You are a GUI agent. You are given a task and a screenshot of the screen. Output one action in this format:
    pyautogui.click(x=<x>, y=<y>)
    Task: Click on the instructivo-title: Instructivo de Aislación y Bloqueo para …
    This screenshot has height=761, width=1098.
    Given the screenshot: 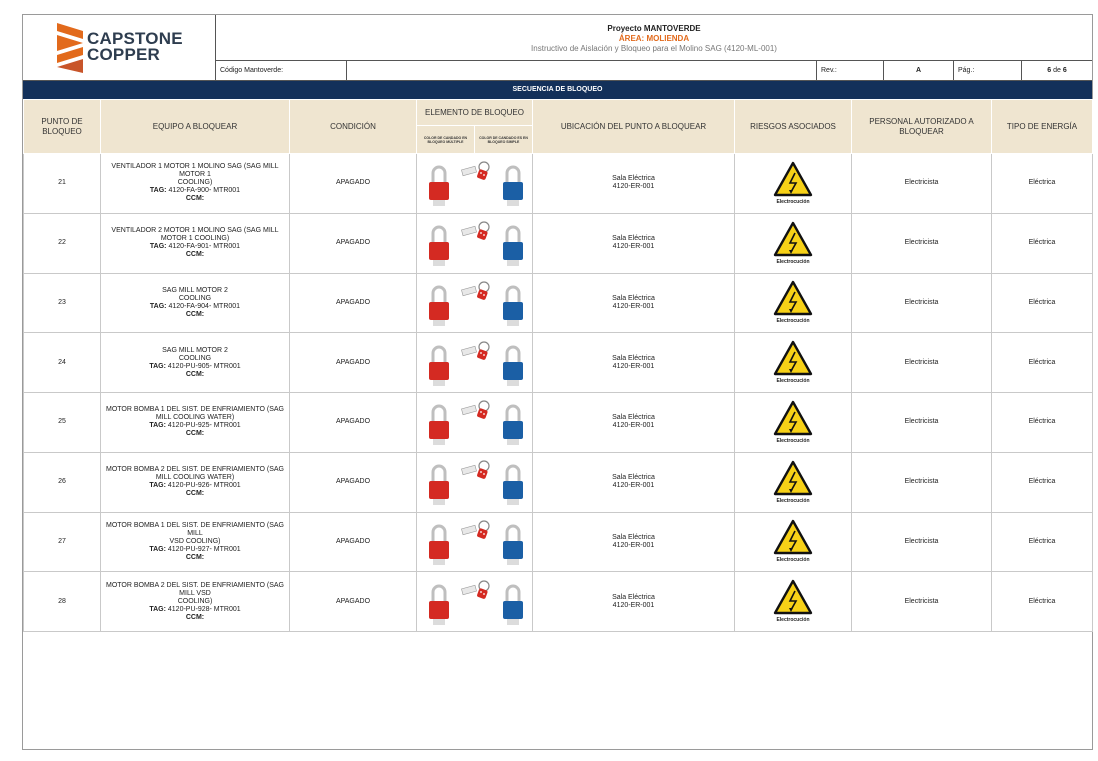 What is the action you would take?
    pyautogui.click(x=654, y=48)
    